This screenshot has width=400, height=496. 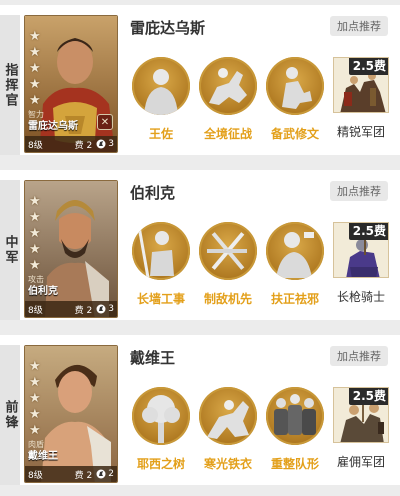 I want to click on skill-name: 全境征战, so click(x=227, y=134).